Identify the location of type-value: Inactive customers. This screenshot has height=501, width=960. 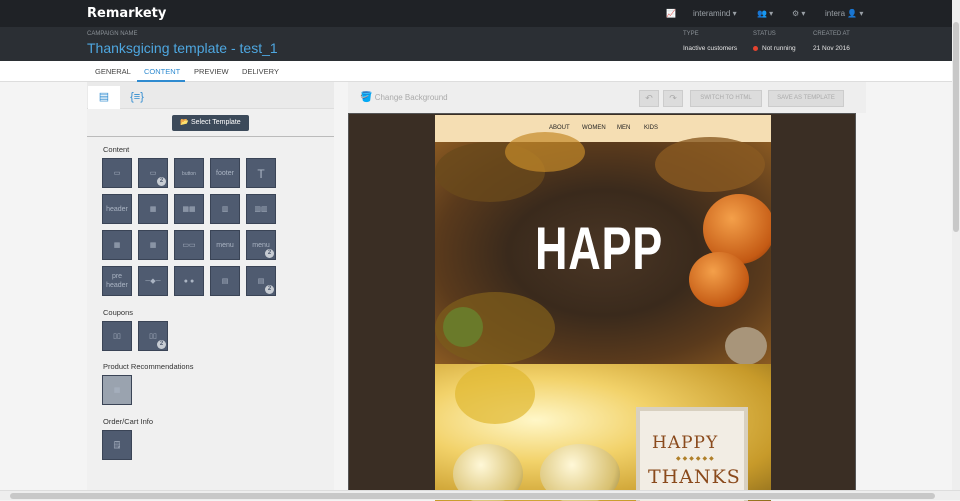
(710, 48).